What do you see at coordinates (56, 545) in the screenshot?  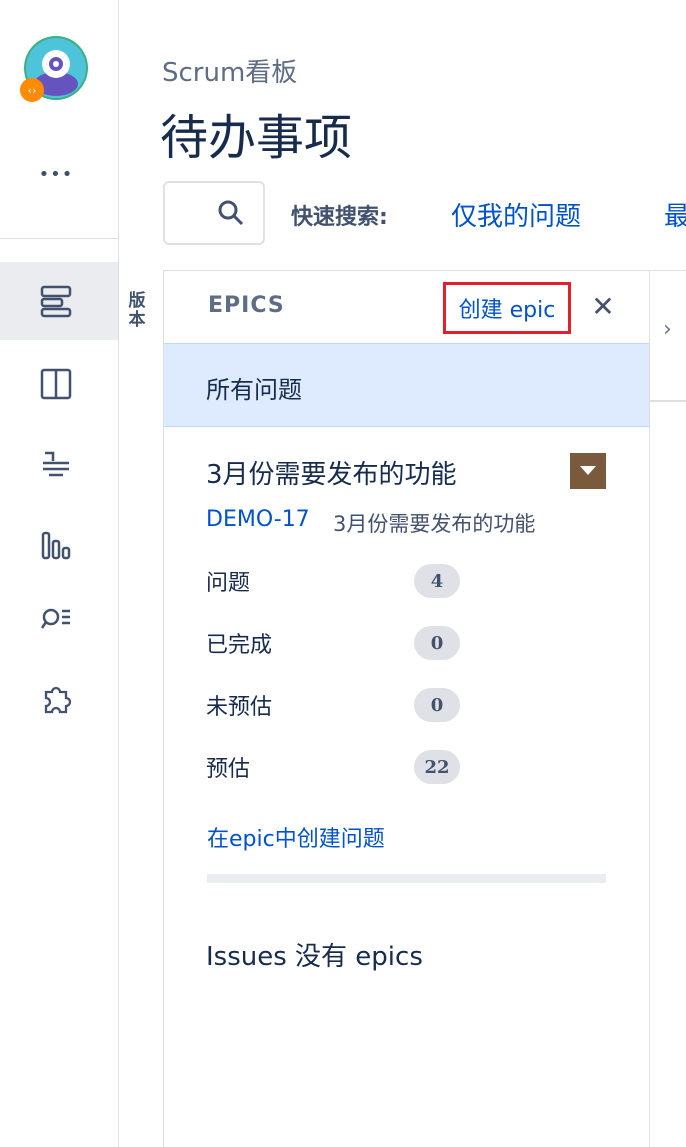 I see `reports-icon` at bounding box center [56, 545].